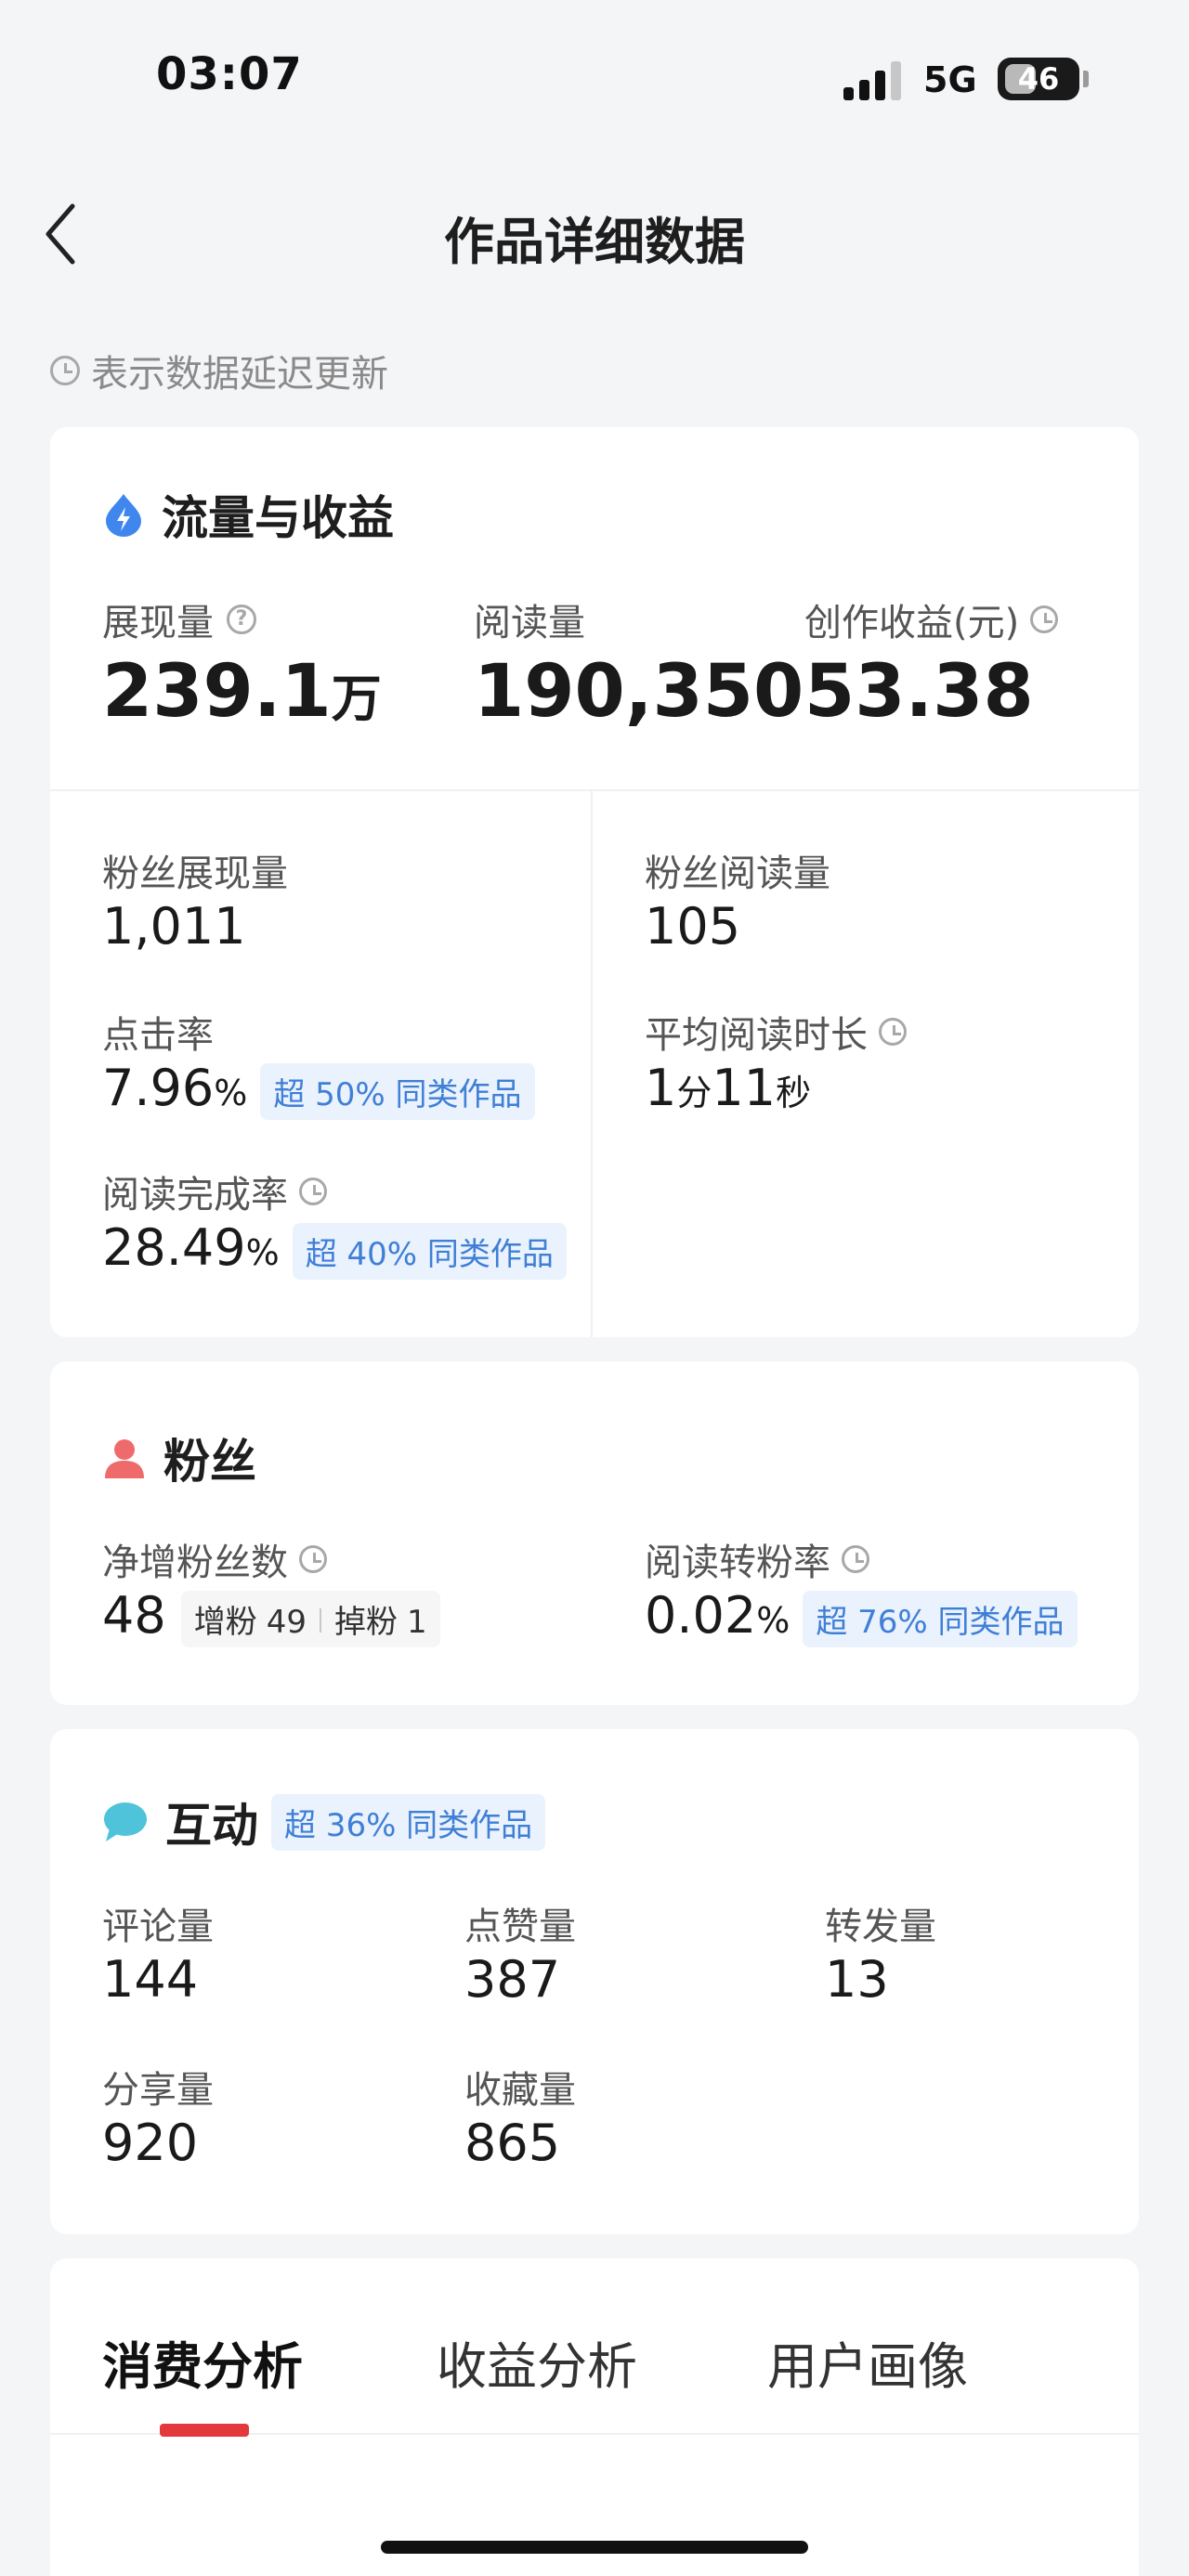 The width and height of the screenshot is (1189, 2576). I want to click on ctr-label: 点击率, so click(158, 1036).